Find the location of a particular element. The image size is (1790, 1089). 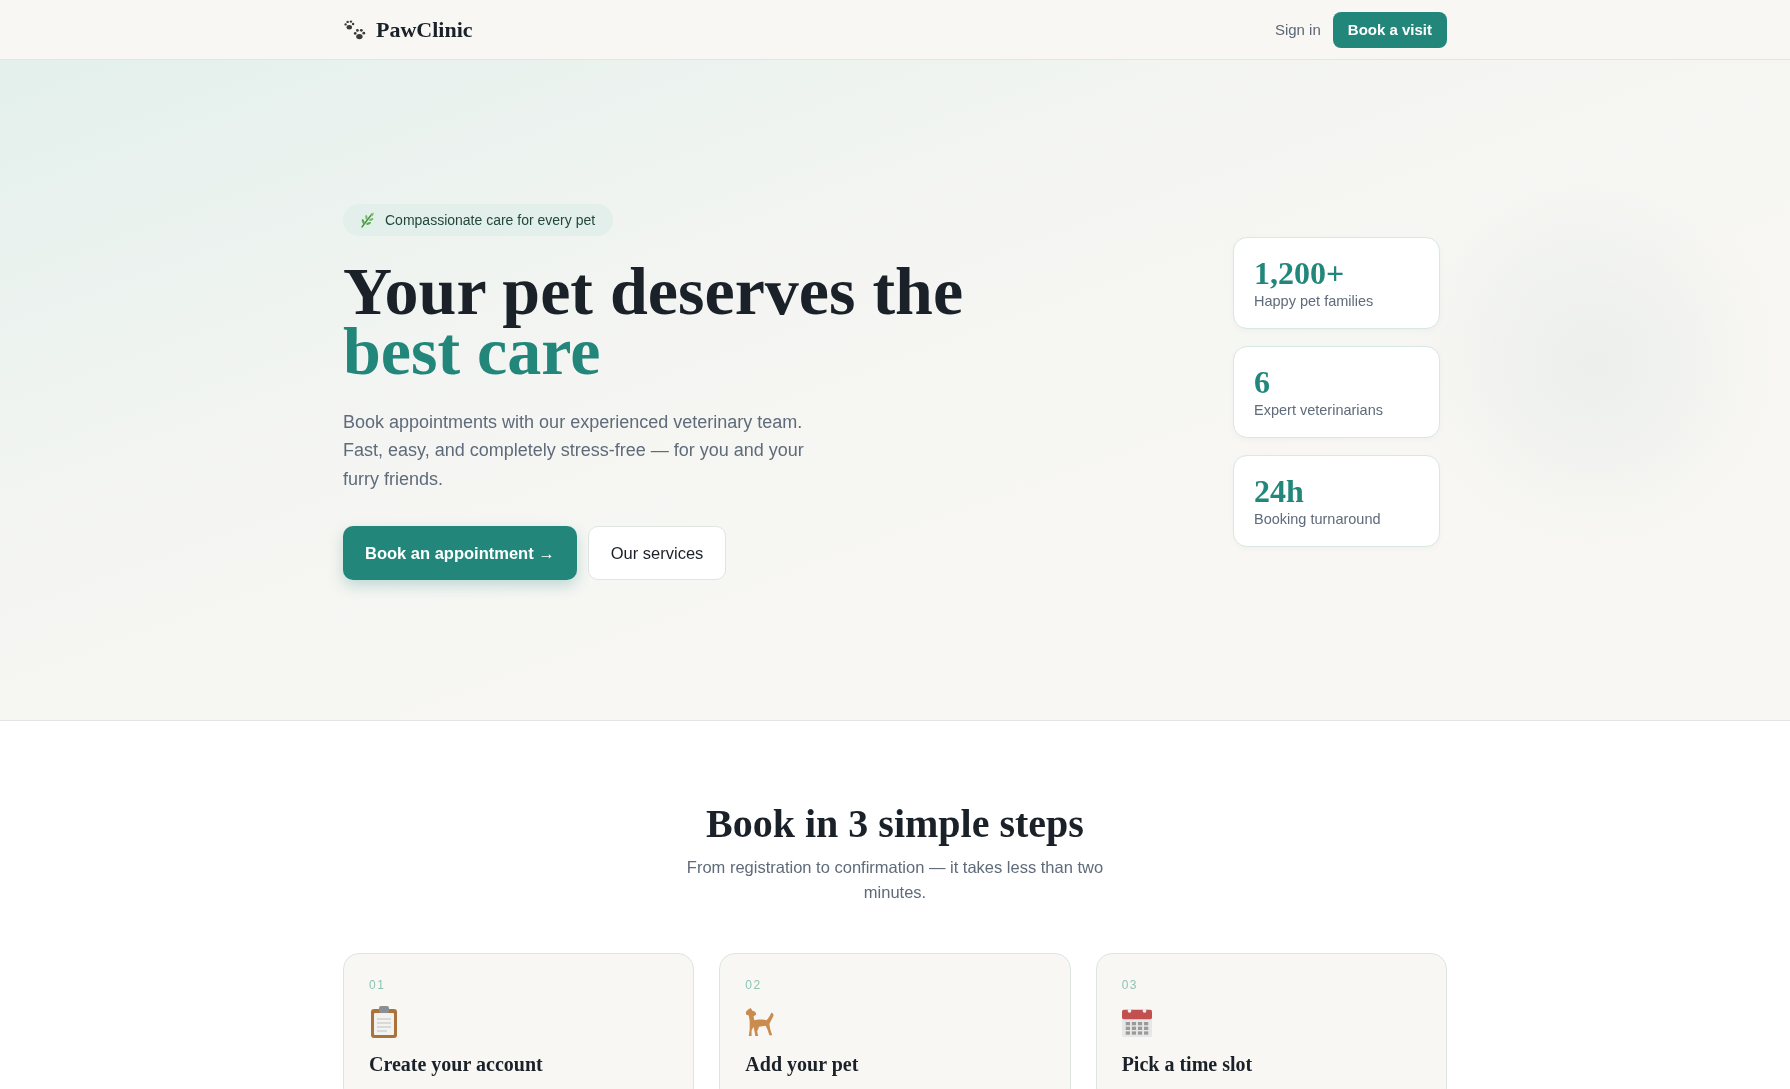

step-number: 02 is located at coordinates (753, 985).